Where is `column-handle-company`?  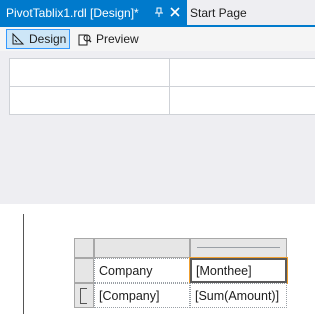
column-handle-company is located at coordinates (142, 248).